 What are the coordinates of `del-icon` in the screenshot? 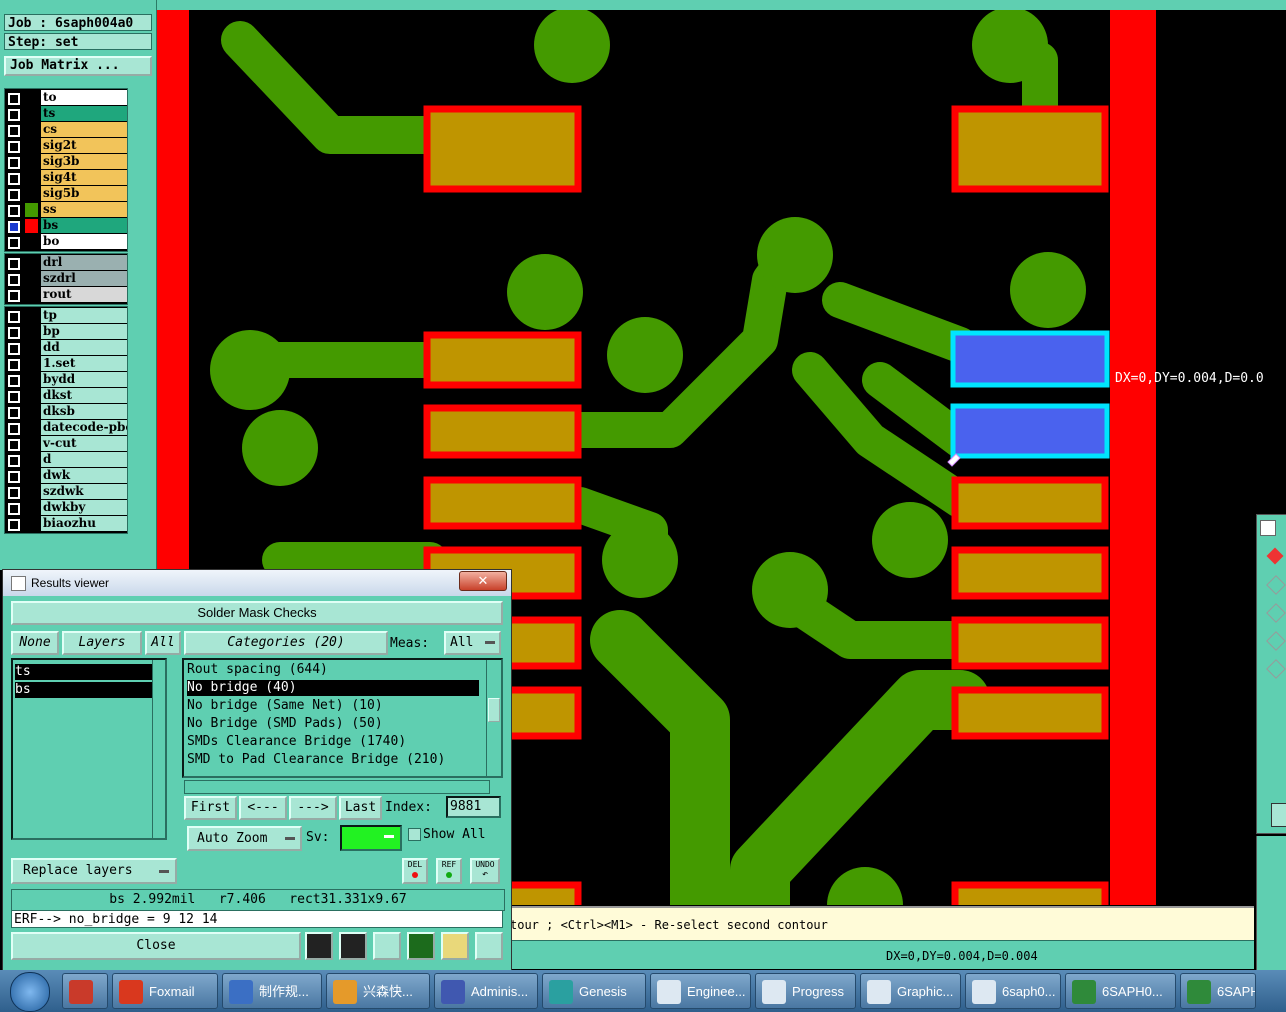 It's located at (1278, 815).